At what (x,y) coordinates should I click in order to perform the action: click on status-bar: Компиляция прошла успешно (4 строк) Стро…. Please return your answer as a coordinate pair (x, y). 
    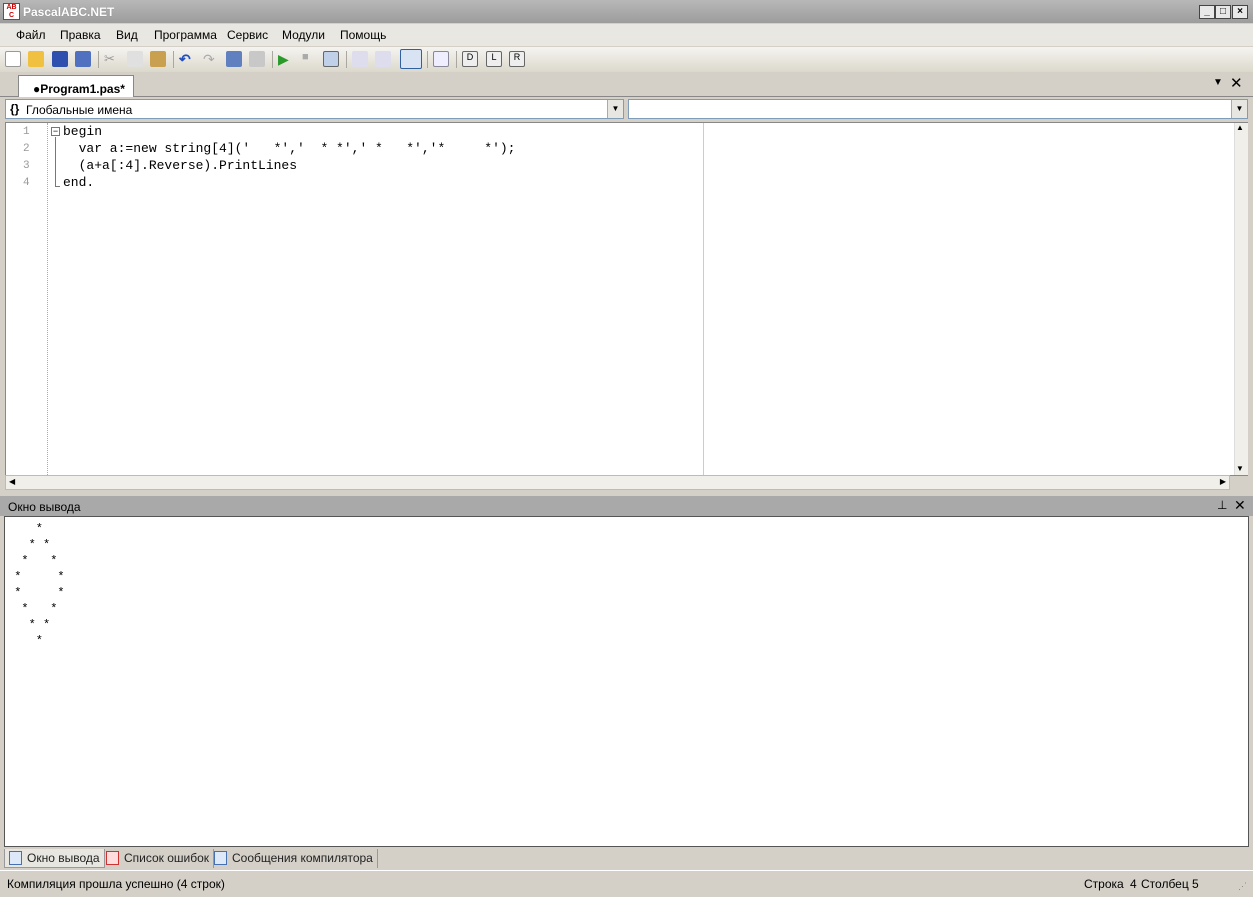
    Looking at the image, I should click on (626, 883).